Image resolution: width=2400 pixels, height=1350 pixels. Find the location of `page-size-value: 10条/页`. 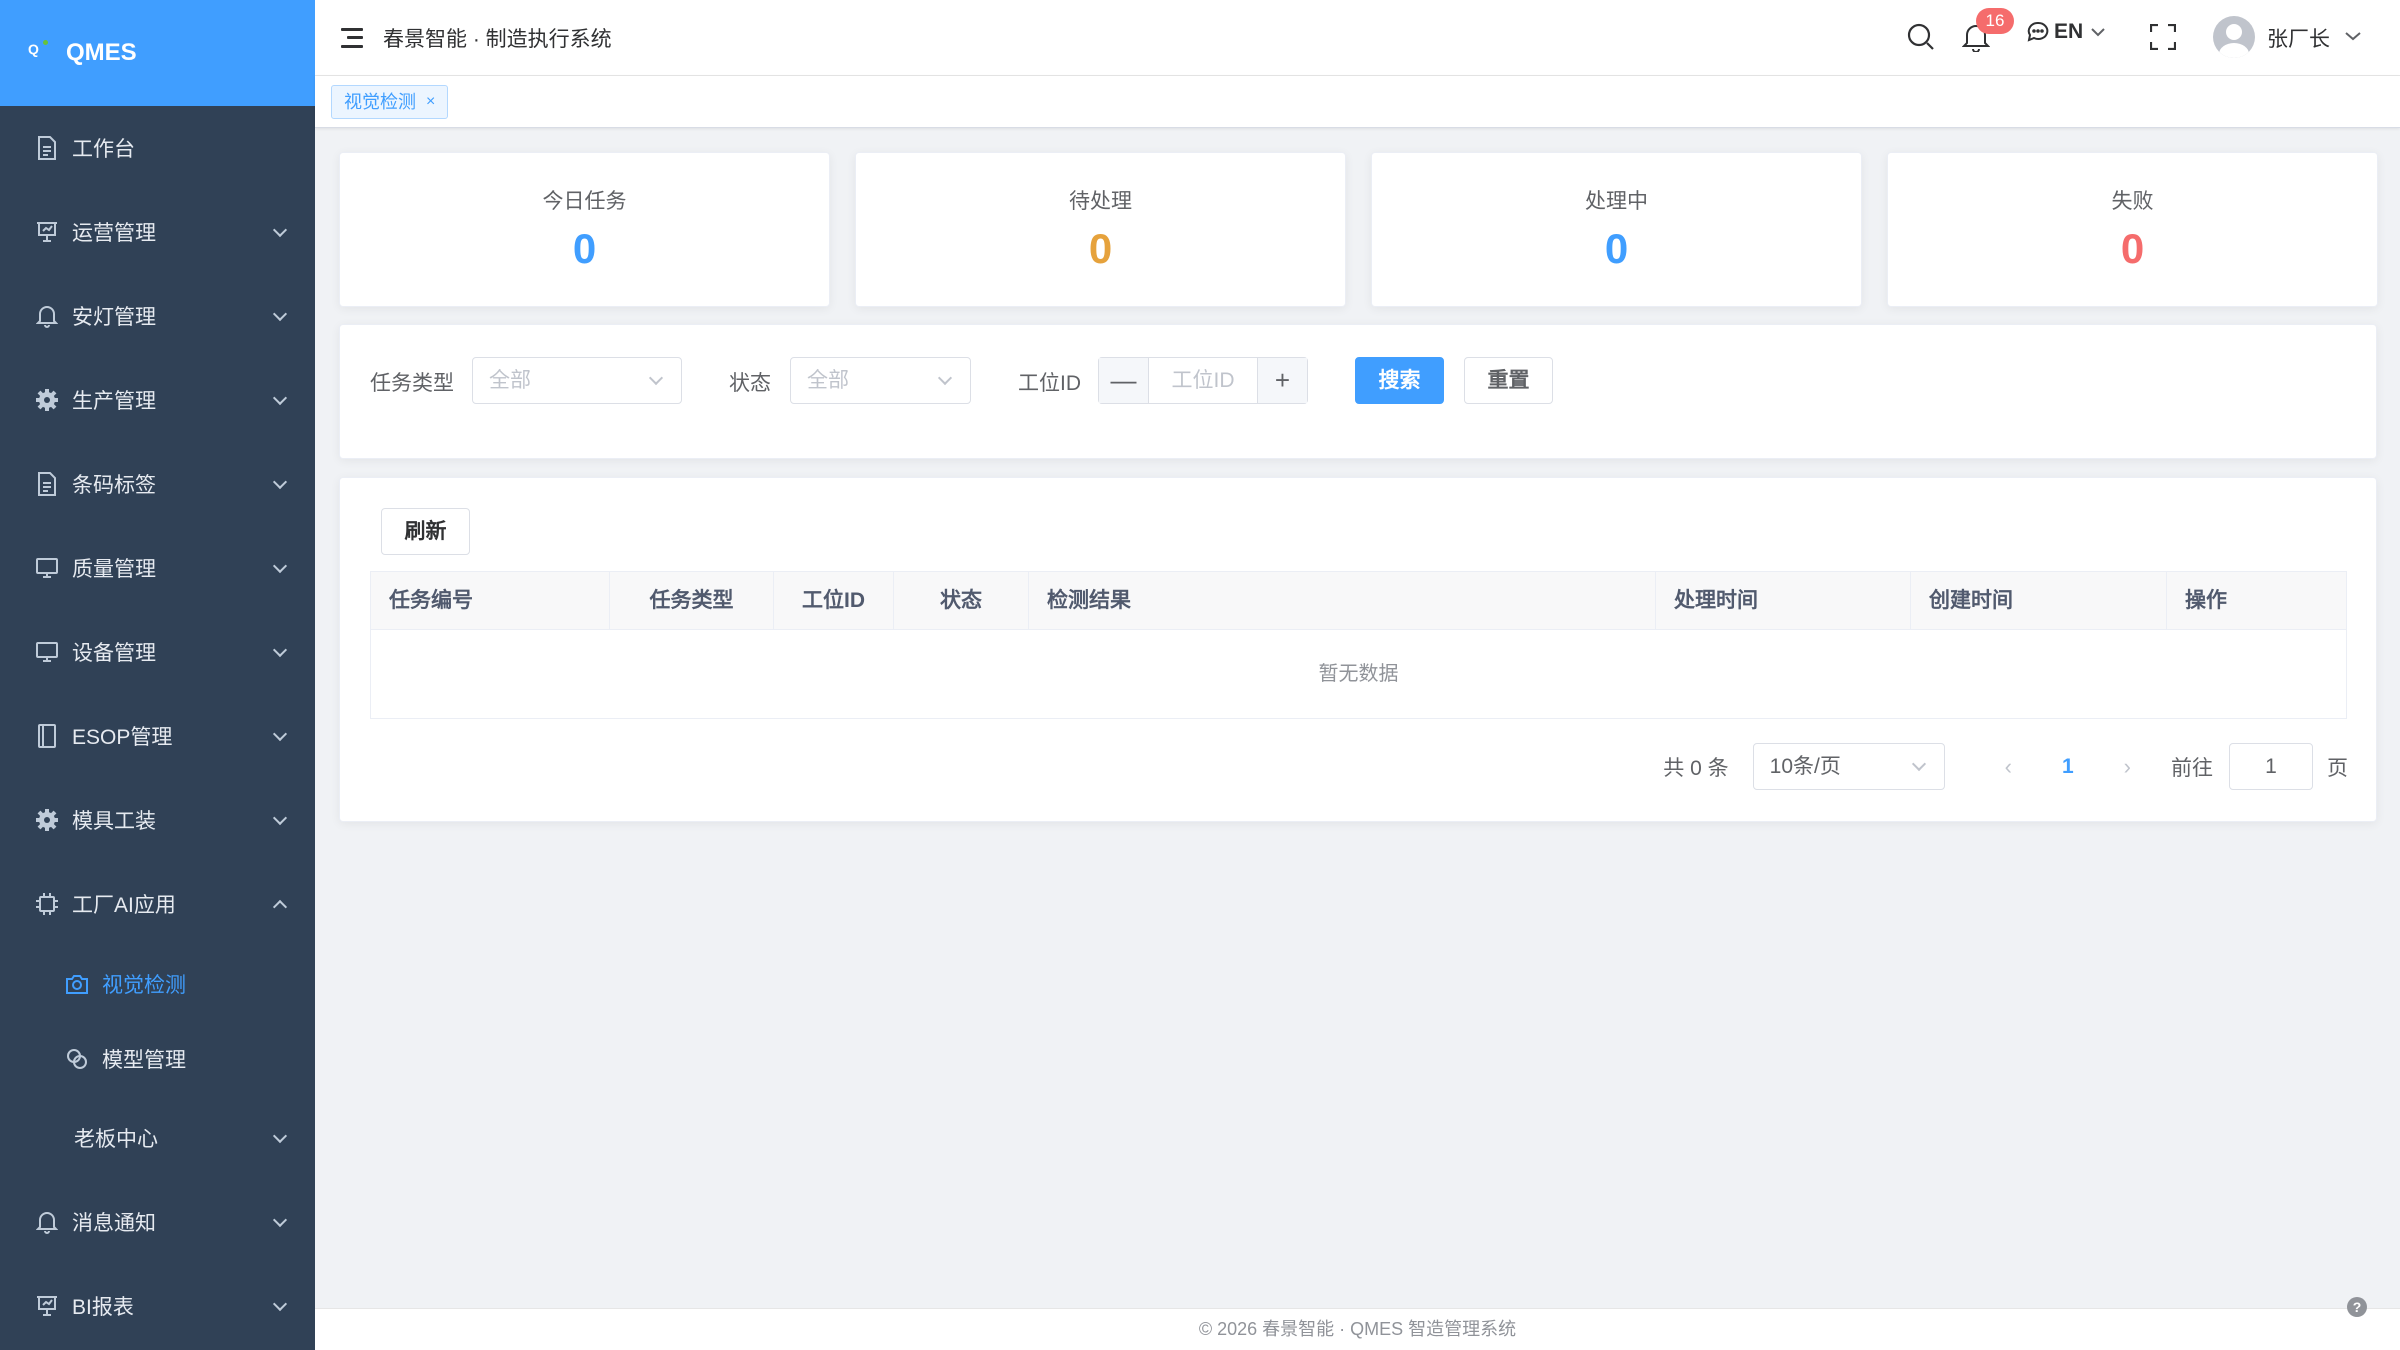

page-size-value: 10条/页 is located at coordinates (1805, 766).